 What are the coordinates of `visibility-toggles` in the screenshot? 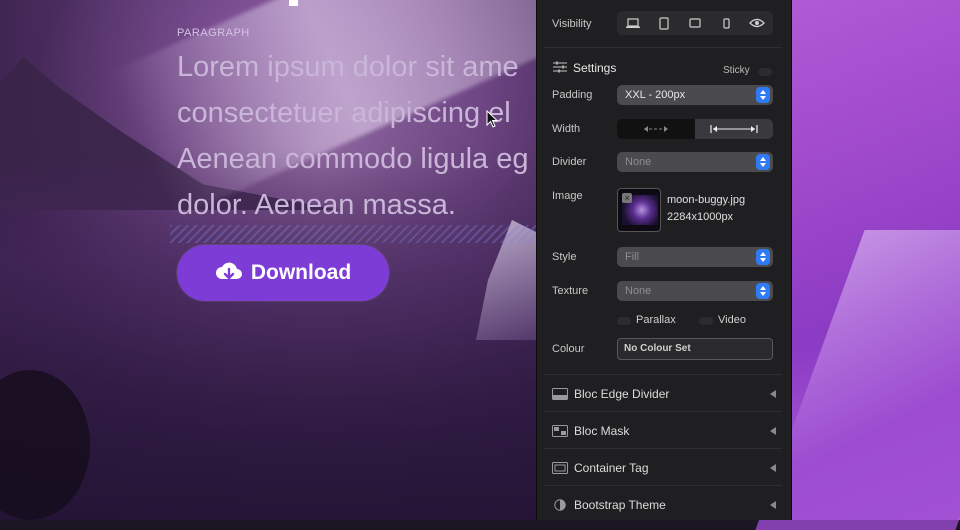 It's located at (695, 23).